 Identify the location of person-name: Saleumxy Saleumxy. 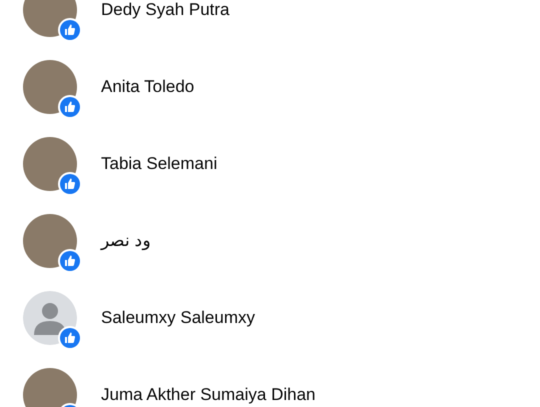
(178, 318).